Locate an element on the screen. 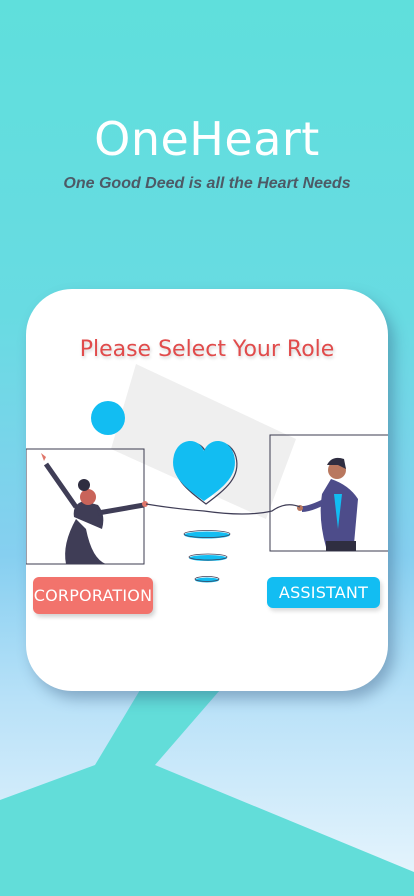 The height and width of the screenshot is (896, 414). corporation-button: CORPORATION is located at coordinates (93, 595).